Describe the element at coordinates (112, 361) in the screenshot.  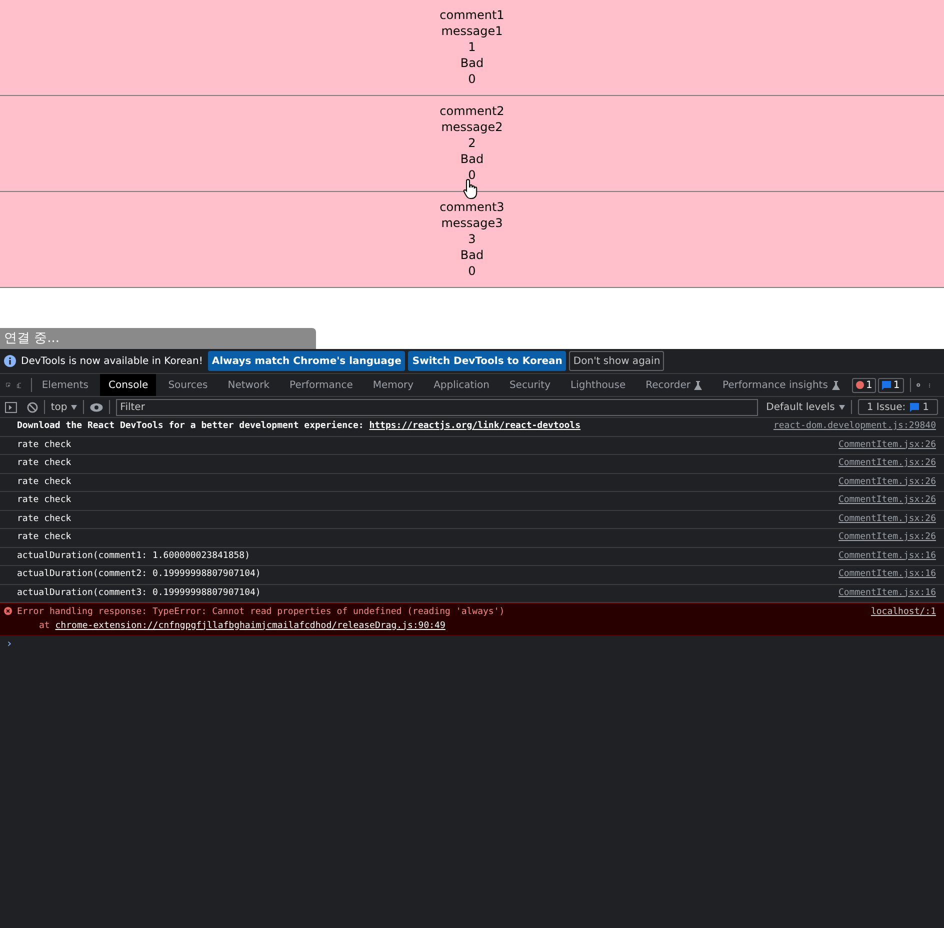
I see `infobar-message: DevTools is now available in Korean!` at that location.